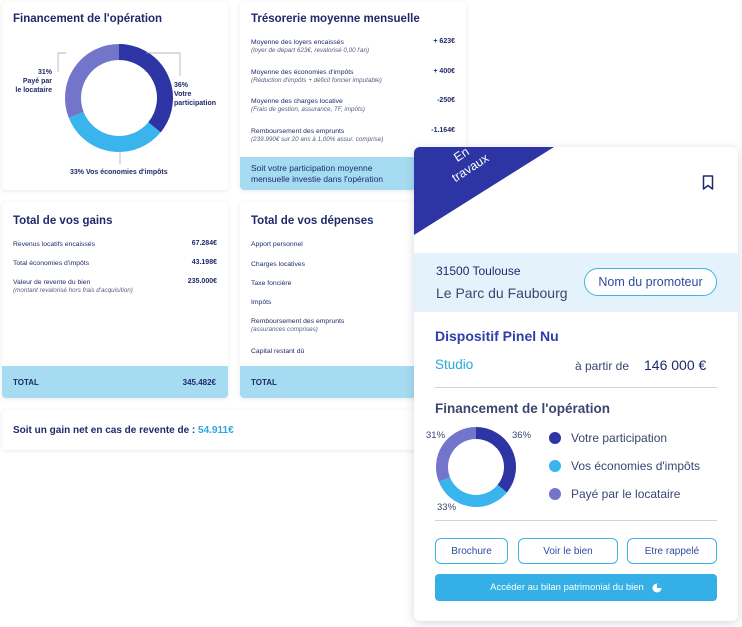 This screenshot has width=742, height=627. Describe the element at coordinates (277, 244) in the screenshot. I see `depenses-row-label: Apport personnel` at that location.